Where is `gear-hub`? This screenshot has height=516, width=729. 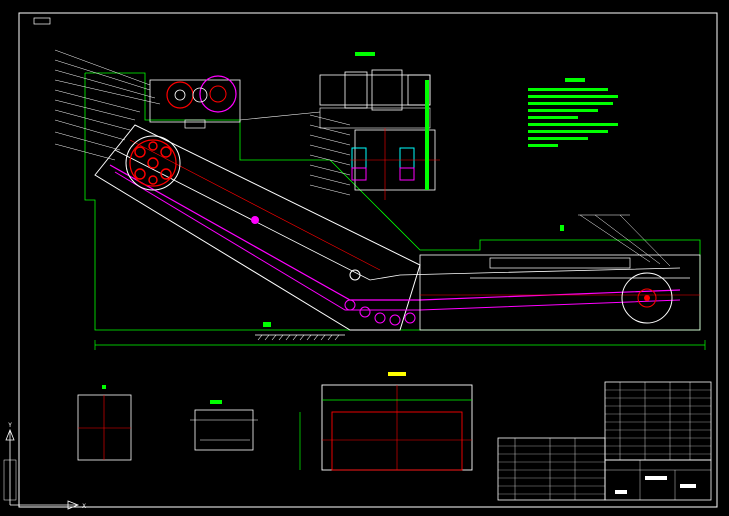
gear-hub is located at coordinates (218, 94).